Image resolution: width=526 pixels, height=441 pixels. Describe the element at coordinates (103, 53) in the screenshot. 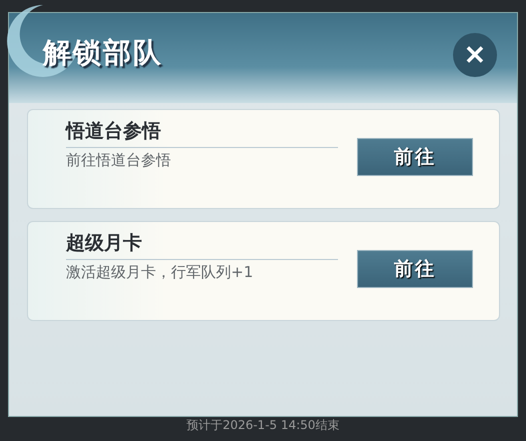

I see `dialog-title: 解锁部队` at that location.